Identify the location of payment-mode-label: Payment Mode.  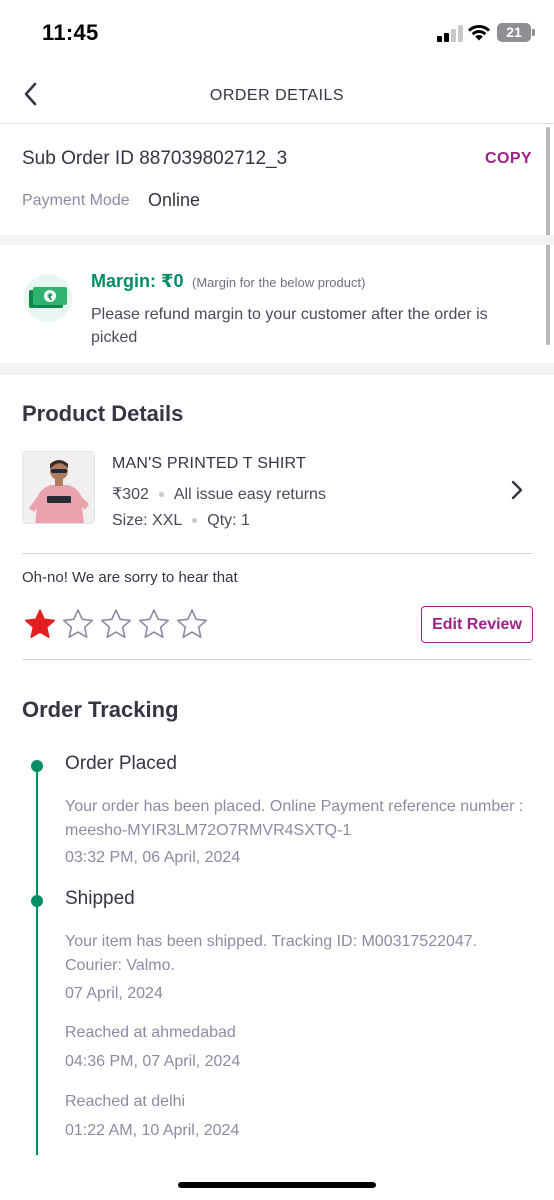
(76, 200).